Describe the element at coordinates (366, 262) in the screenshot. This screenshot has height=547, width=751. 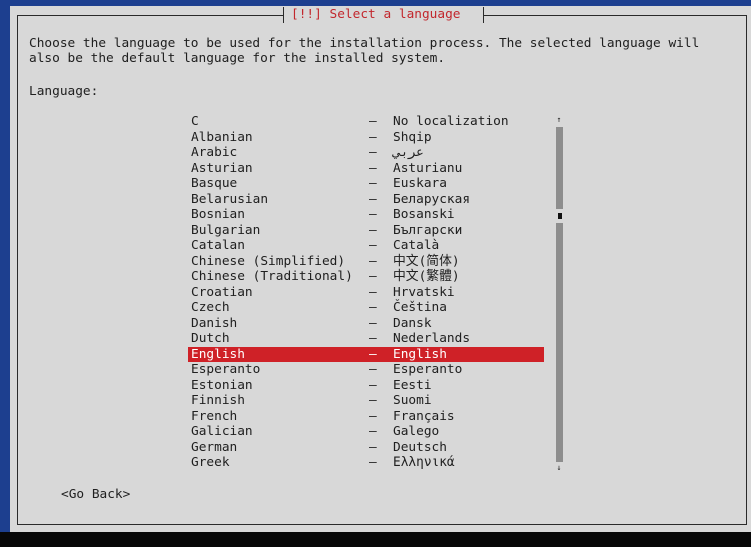
I see `language-option: Chinese (Simplified) – 中文(简体)` at that location.